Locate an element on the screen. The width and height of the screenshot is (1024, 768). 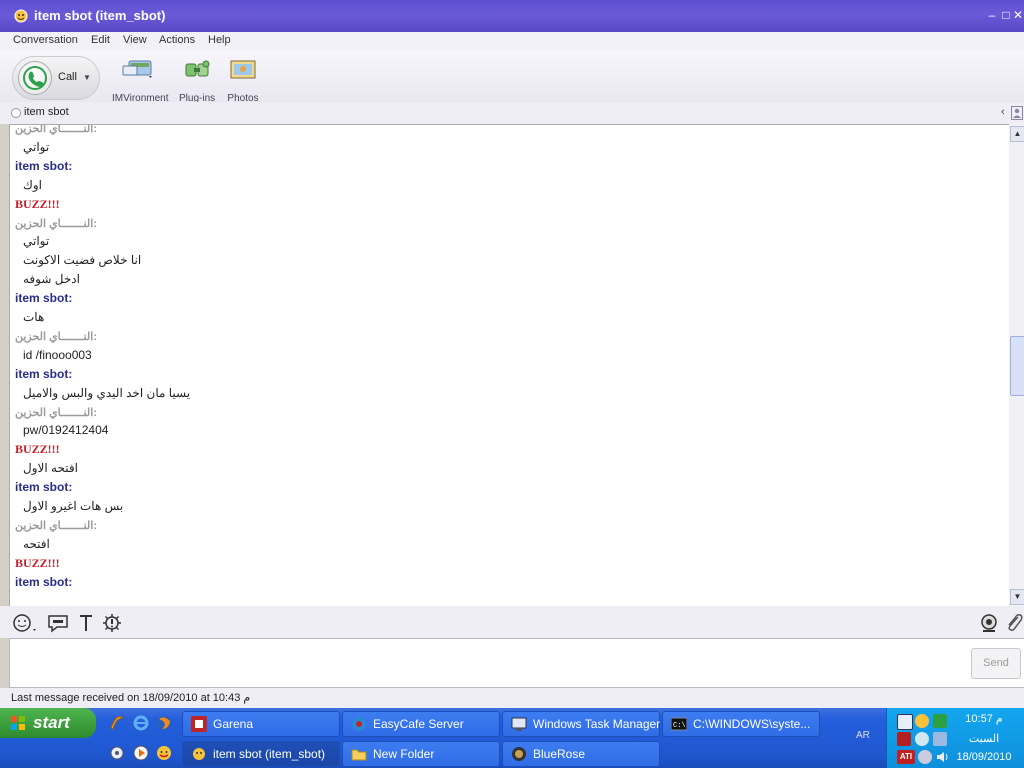
chevron-left-icon: ‹ is located at coordinates (1003, 112).